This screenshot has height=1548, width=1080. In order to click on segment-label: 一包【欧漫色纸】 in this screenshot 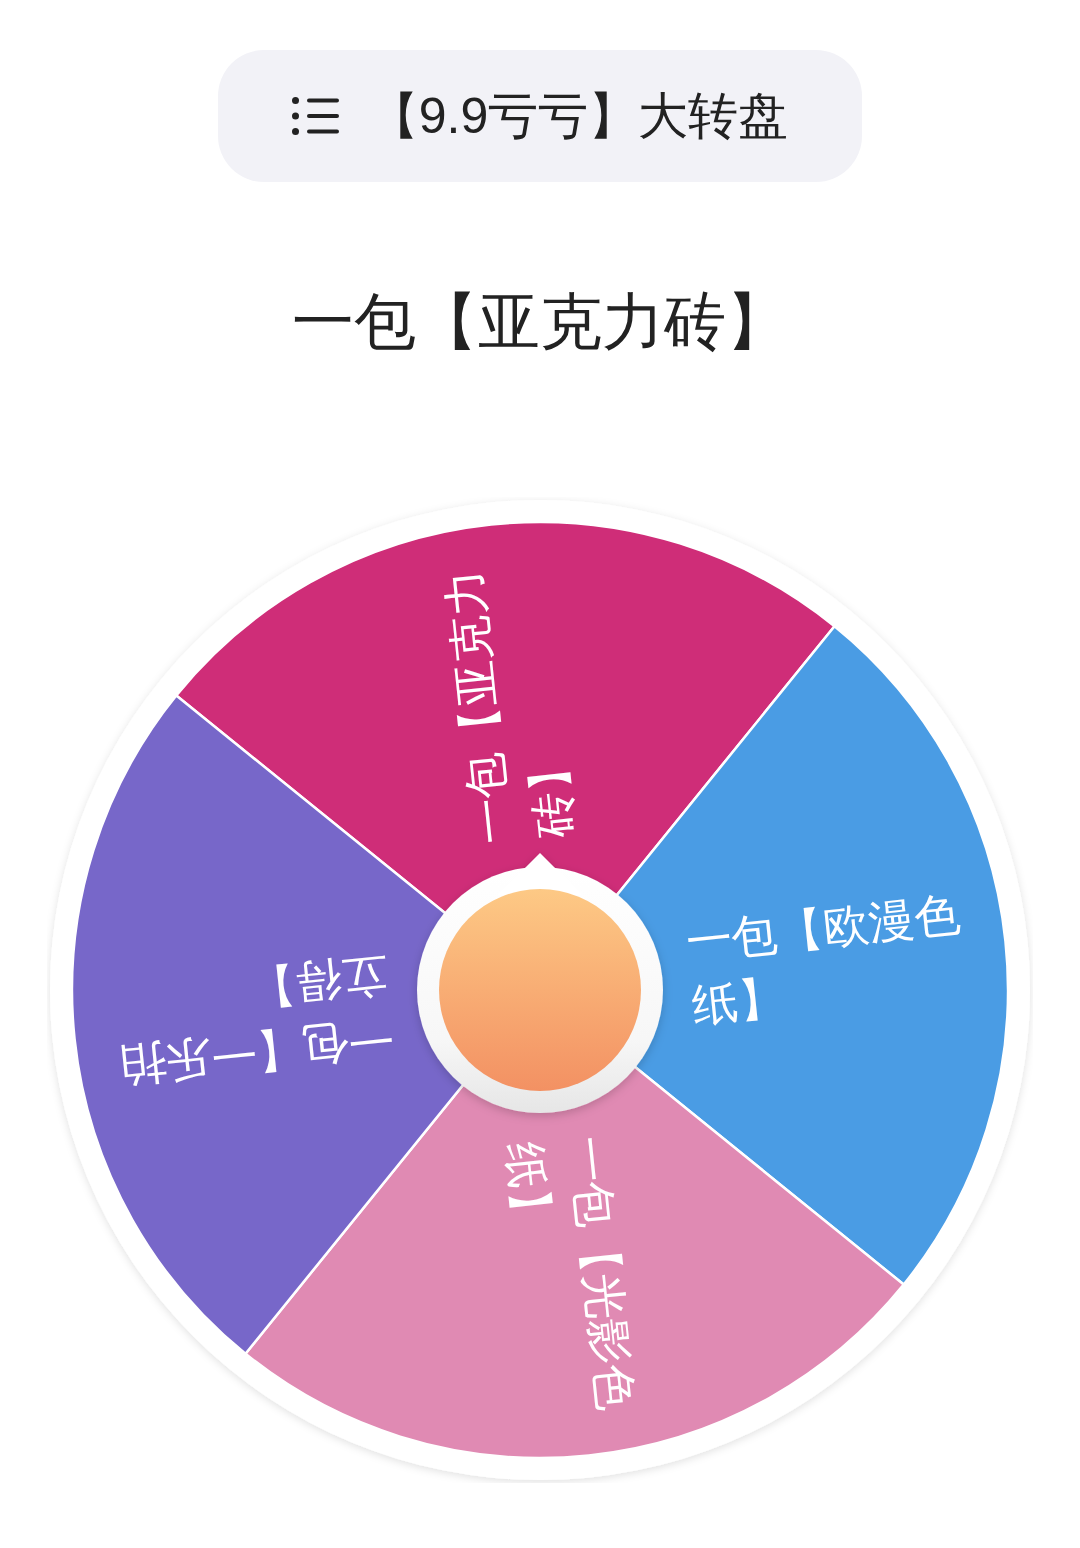, I will do `click(823, 960)`.